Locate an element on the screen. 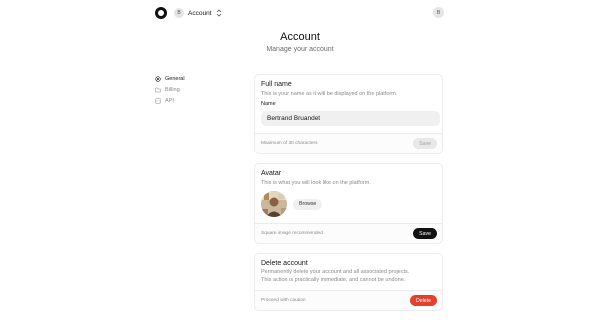 Image resolution: width=600 pixels, height=322 pixels. save-name-button: Save is located at coordinates (425, 143).